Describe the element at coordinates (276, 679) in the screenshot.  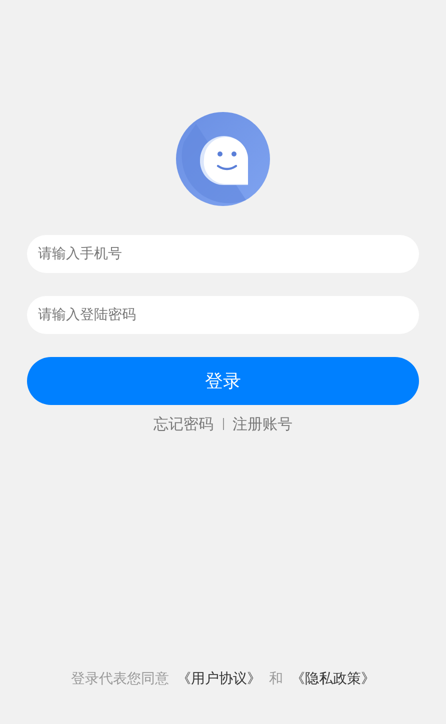
I see `conjunction-text: 和` at that location.